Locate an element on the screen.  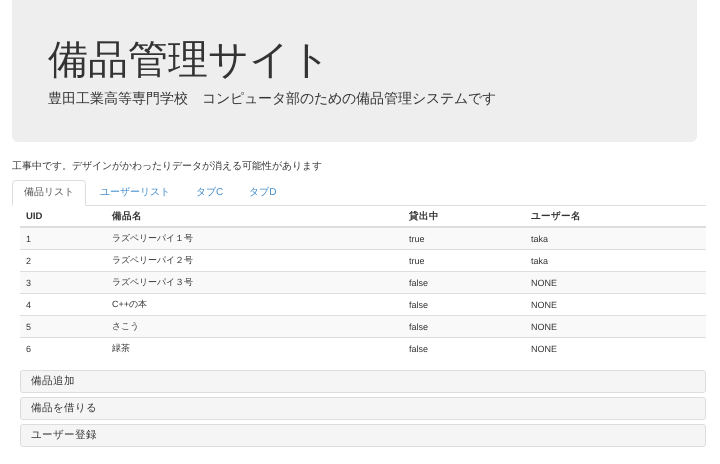
table-cell: true is located at coordinates (464, 238).